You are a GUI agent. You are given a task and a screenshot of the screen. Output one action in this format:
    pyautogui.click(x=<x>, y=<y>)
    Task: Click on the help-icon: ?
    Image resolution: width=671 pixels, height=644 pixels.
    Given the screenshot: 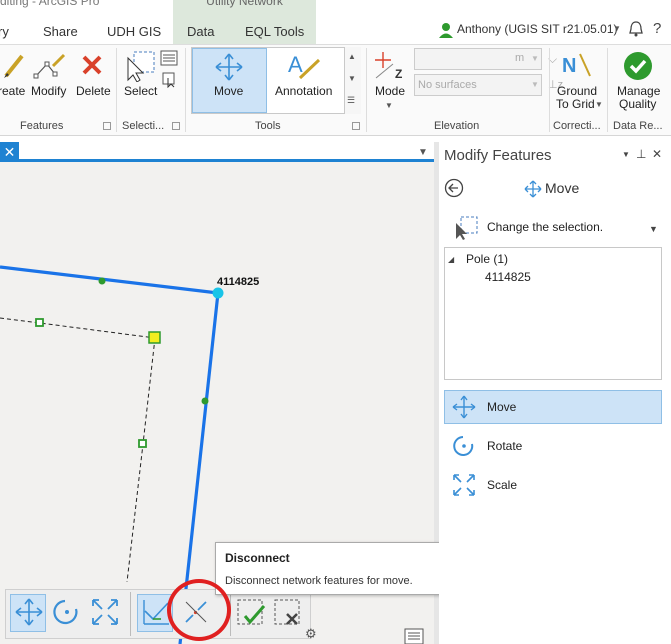 What is the action you would take?
    pyautogui.click(x=657, y=28)
    